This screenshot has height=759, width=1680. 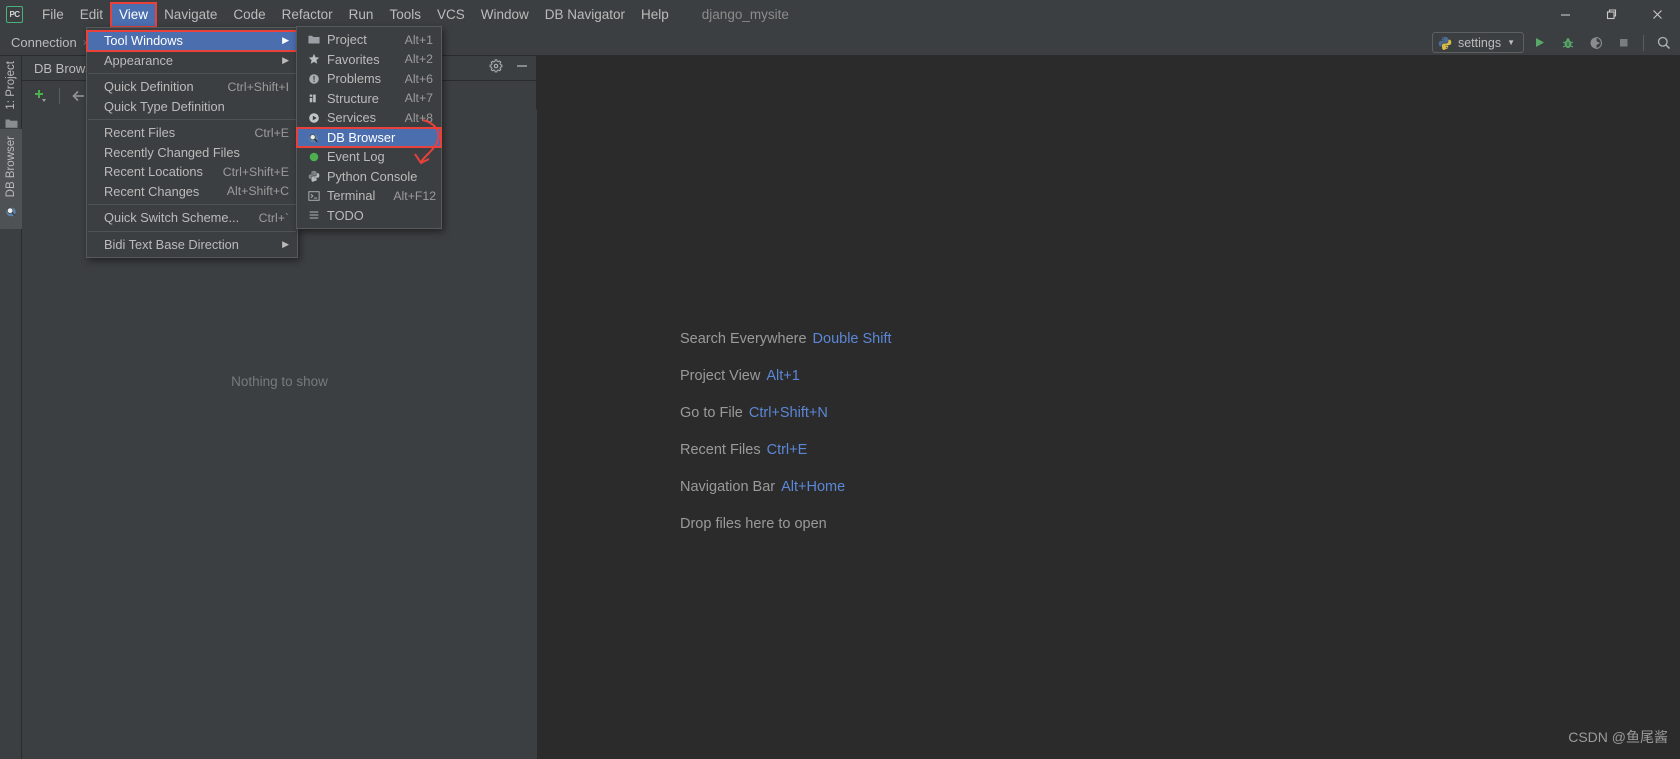 I want to click on menu-item-bidi-text-base-direction: Bidi Text Base Direction ▶, so click(x=192, y=245).